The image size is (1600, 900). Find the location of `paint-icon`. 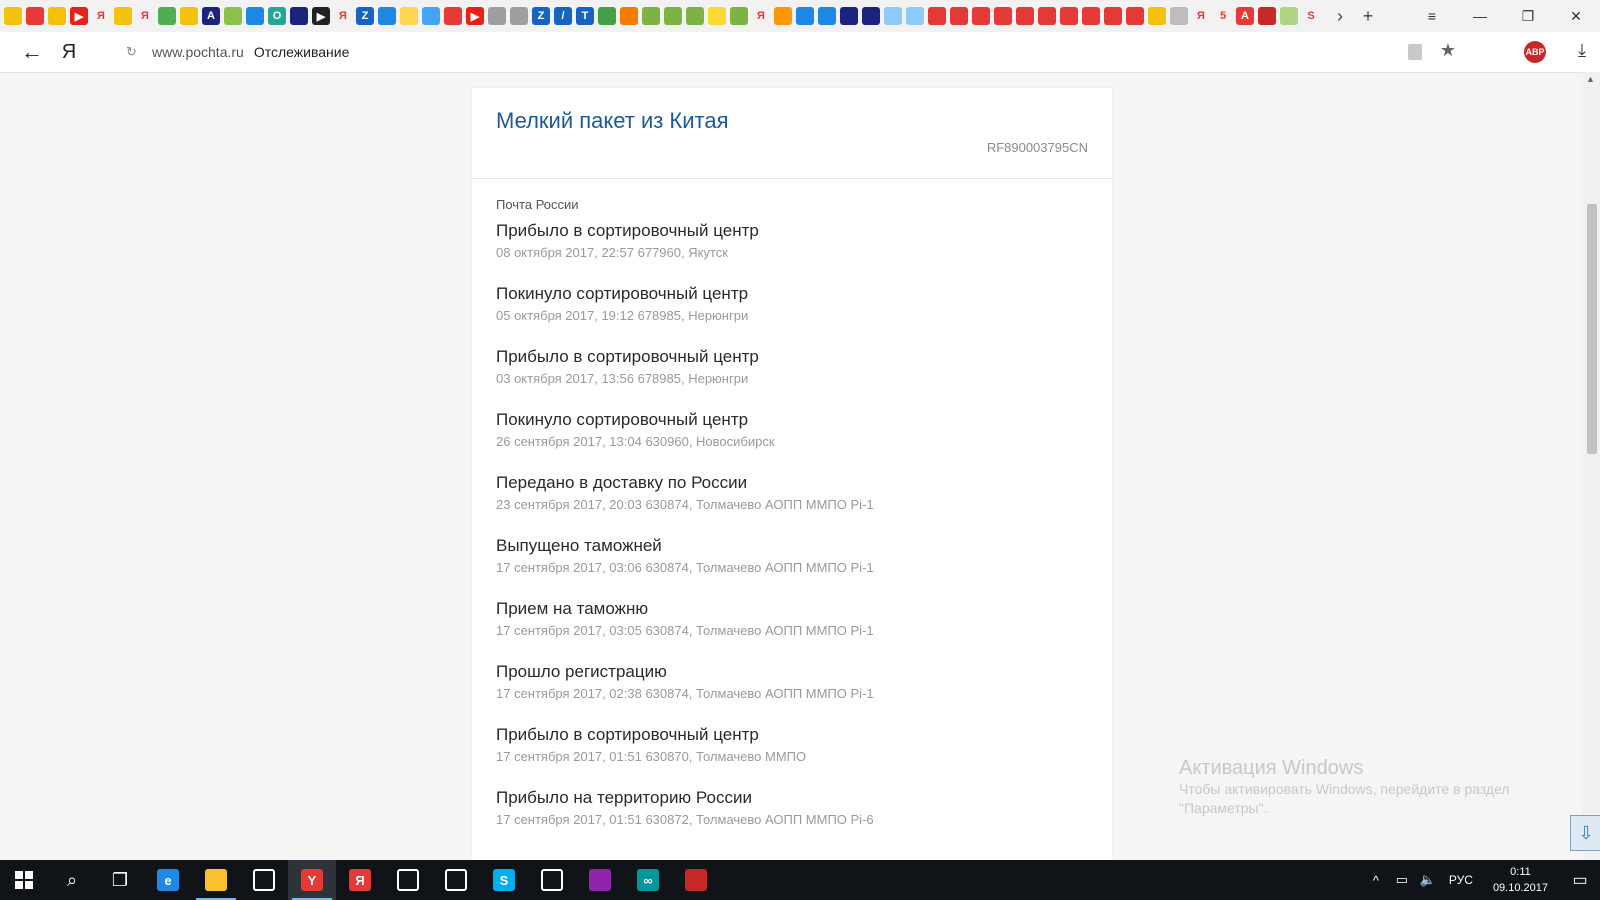

paint-icon is located at coordinates (696, 880).